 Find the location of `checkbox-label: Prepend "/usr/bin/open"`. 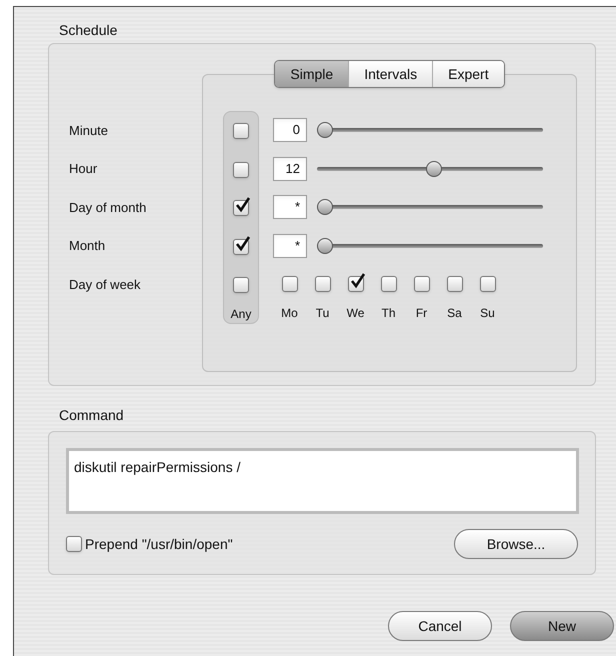

checkbox-label: Prepend "/usr/bin/open" is located at coordinates (159, 544).